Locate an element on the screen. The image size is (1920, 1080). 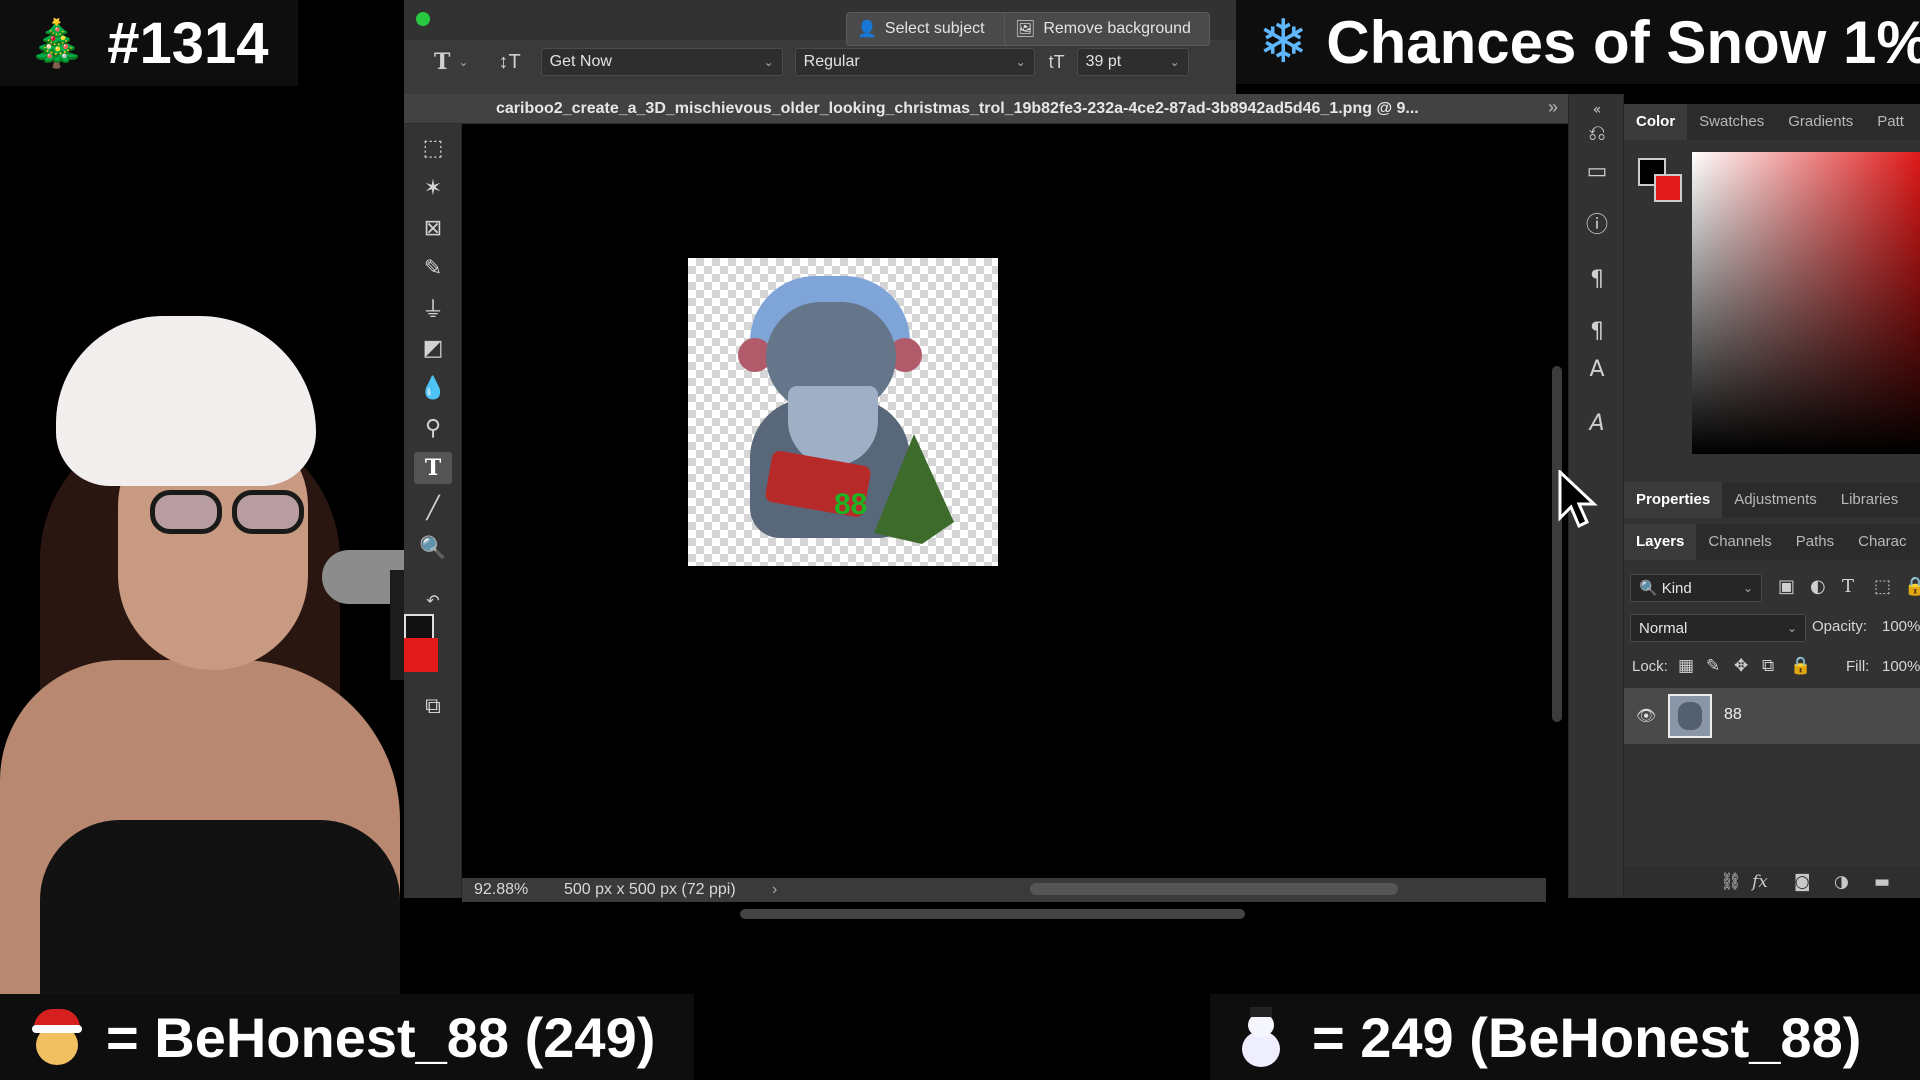
top-gifter-badge: = BeHonest_88 (249) is located at coordinates (347, 1037).